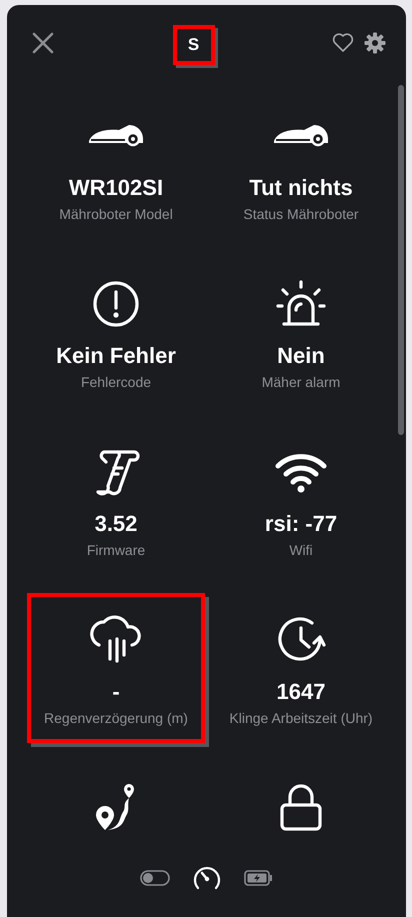  I want to click on alert-circle-icon, so click(116, 304).